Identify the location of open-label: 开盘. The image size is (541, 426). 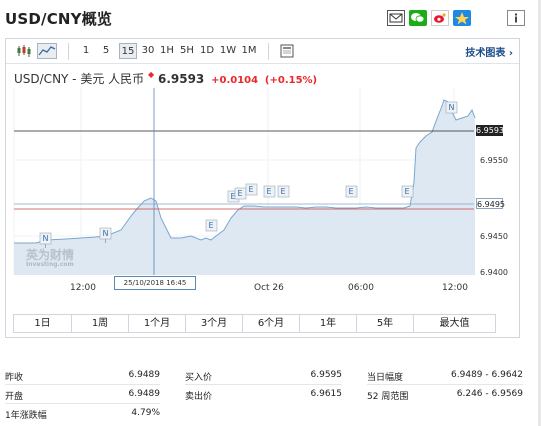
(14, 397).